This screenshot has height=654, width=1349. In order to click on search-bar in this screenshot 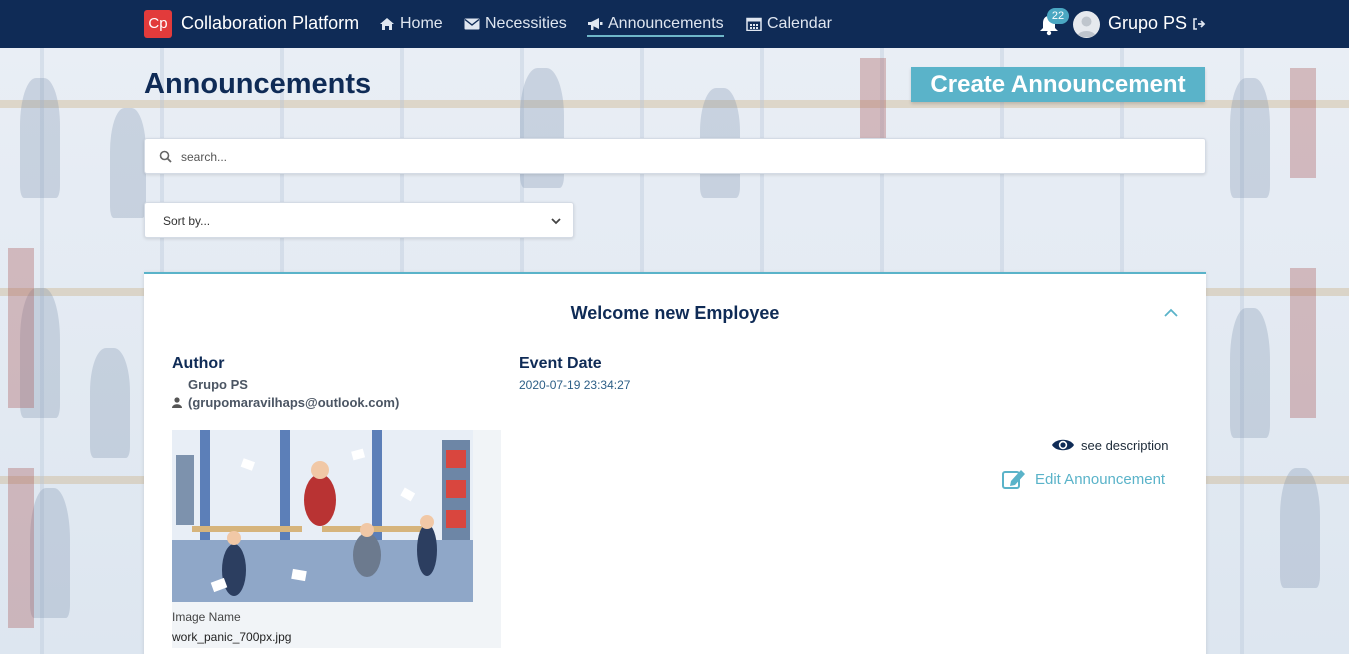, I will do `click(675, 156)`.